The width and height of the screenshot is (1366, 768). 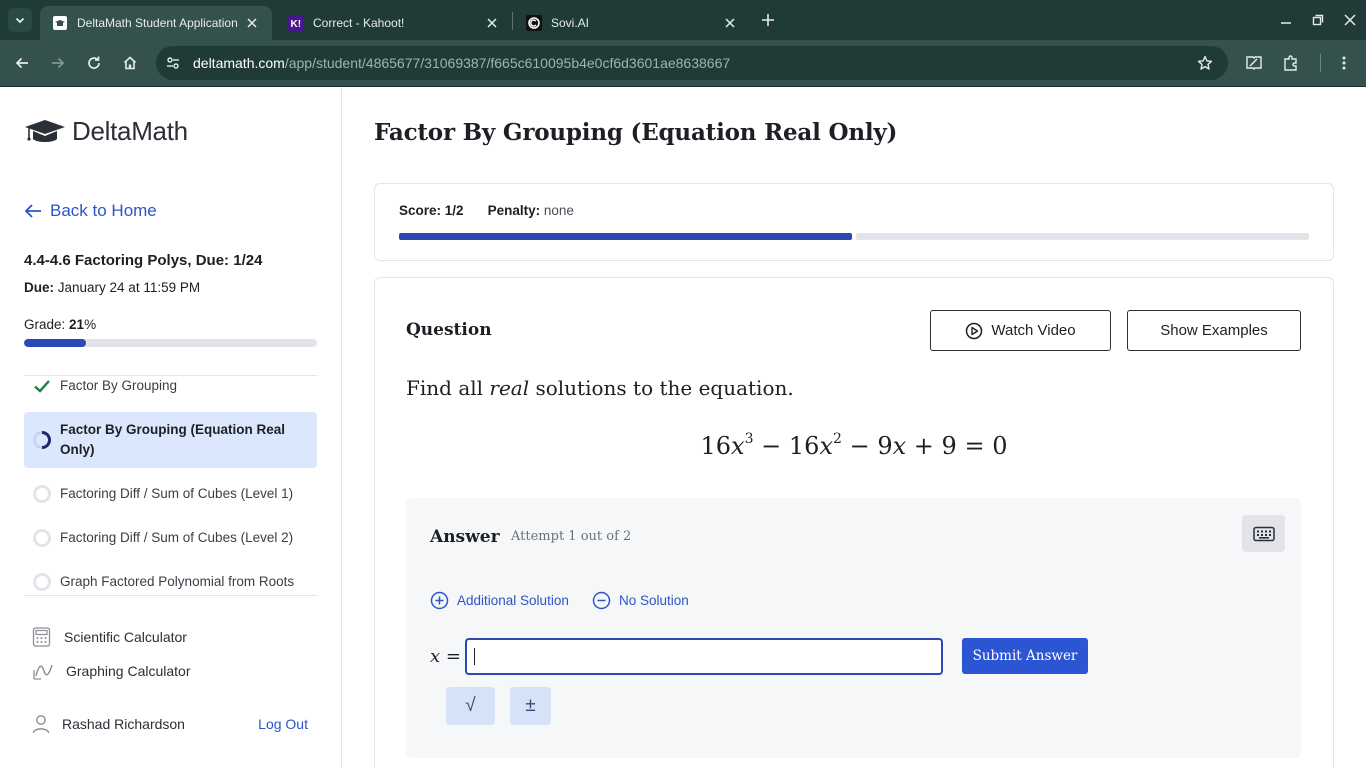 What do you see at coordinates (43, 672) in the screenshot?
I see `graph-icon` at bounding box center [43, 672].